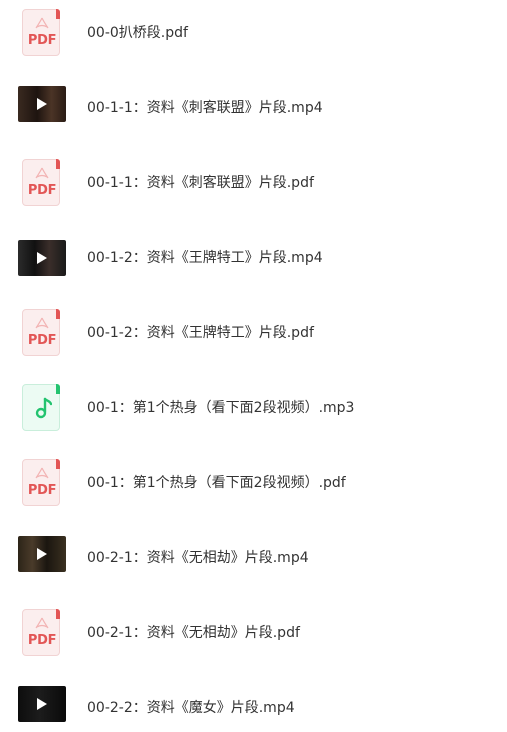 The image size is (507, 732). Describe the element at coordinates (198, 558) in the screenshot. I see `file-name: 00-2-1：资料《无相劫》片段.mp4` at that location.